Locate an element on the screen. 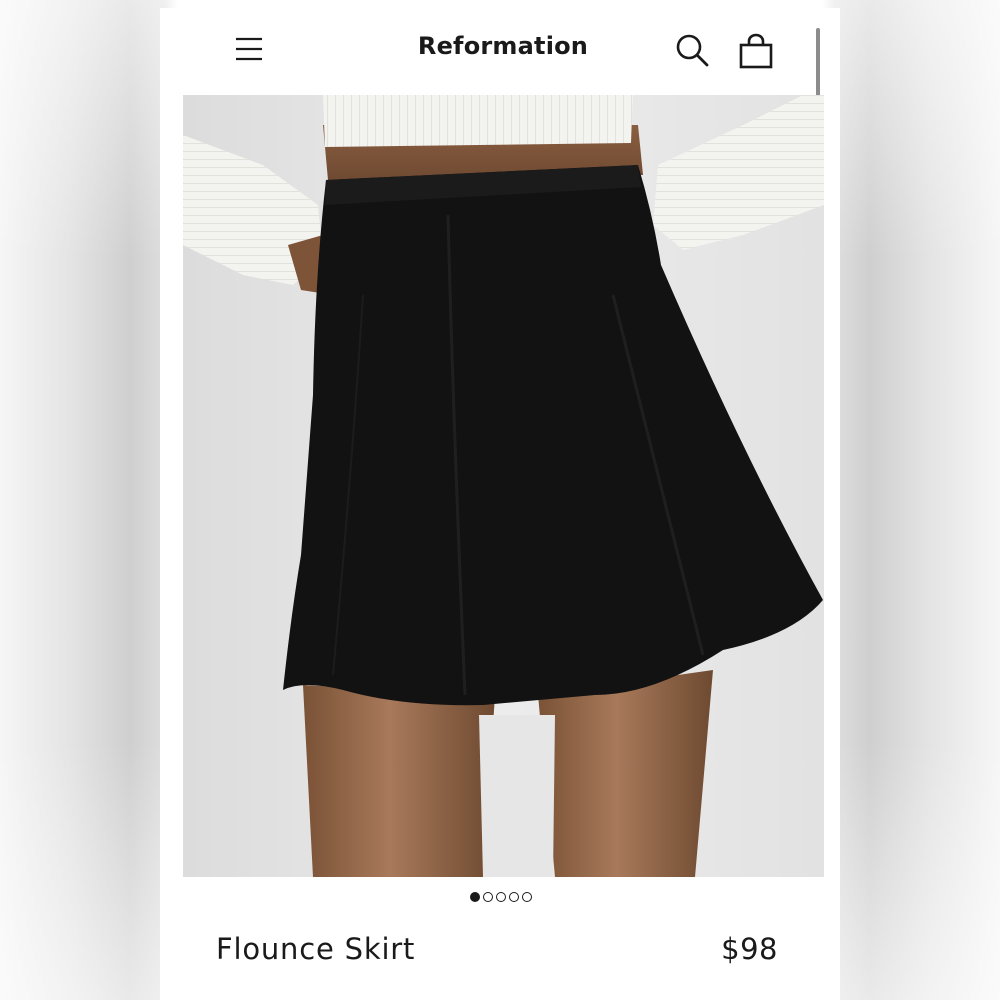 The width and height of the screenshot is (1000, 1000). product-price: $98 is located at coordinates (749, 949).